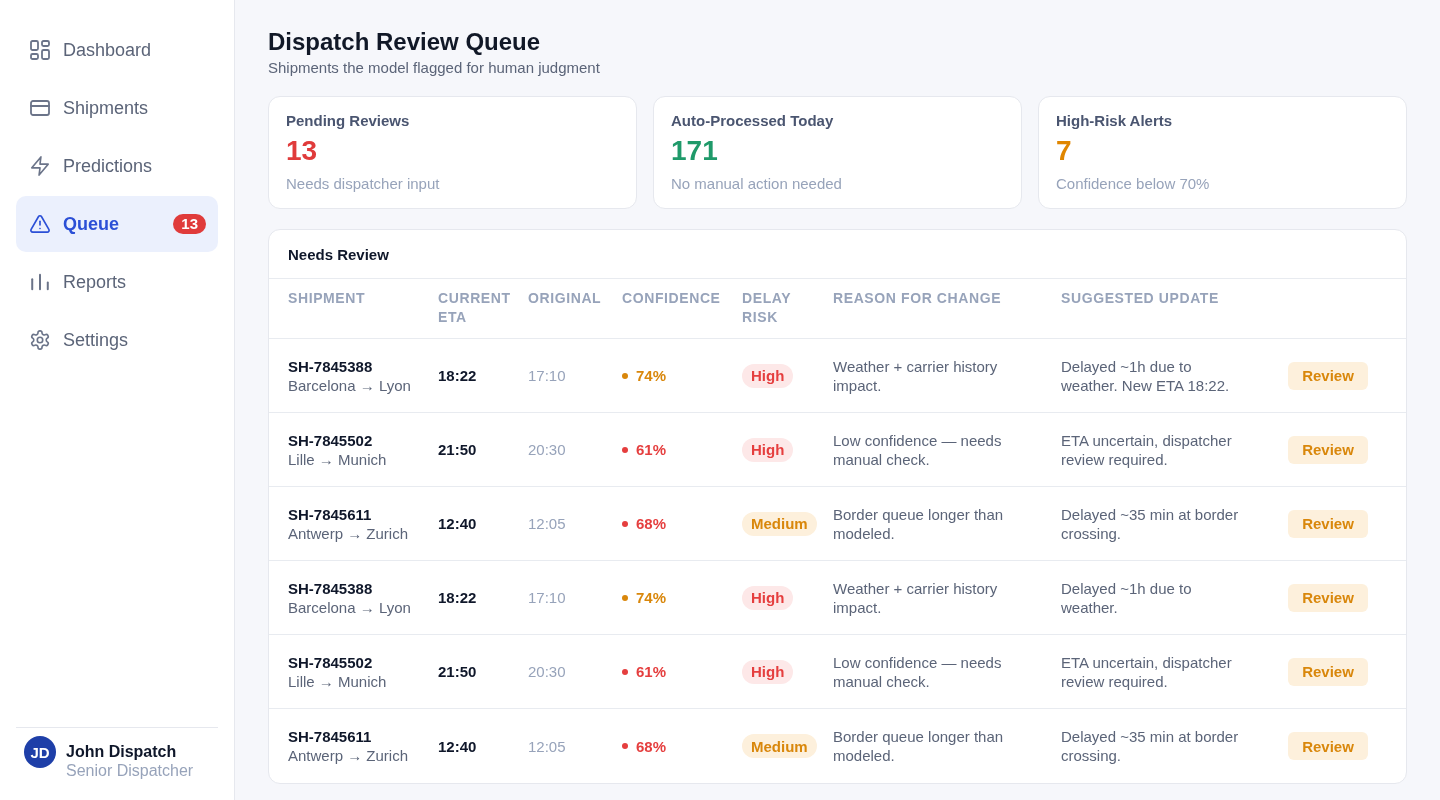 This screenshot has width=1440, height=800. Describe the element at coordinates (1064, 151) in the screenshot. I see `stat-value: 7` at that location.